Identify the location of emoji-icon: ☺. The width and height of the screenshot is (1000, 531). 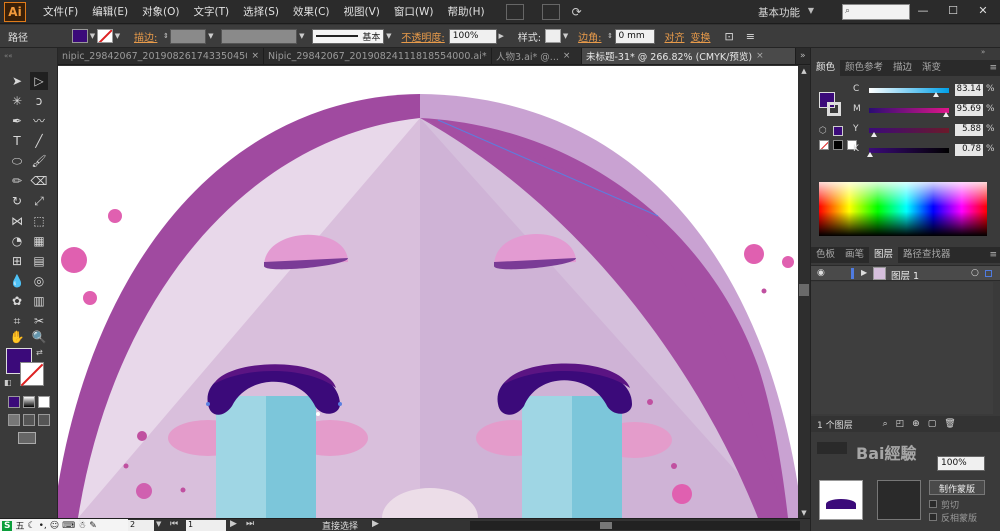
(54, 526).